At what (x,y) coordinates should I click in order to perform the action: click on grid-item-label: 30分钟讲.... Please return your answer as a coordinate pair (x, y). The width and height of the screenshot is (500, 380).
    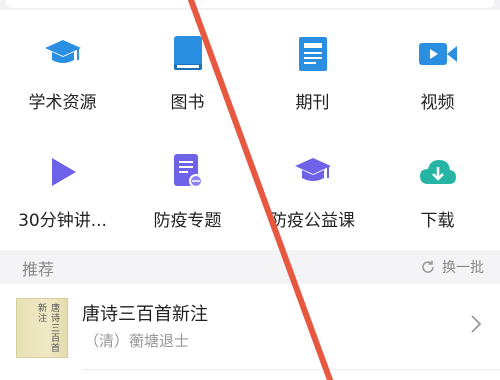
    Looking at the image, I should click on (62, 221).